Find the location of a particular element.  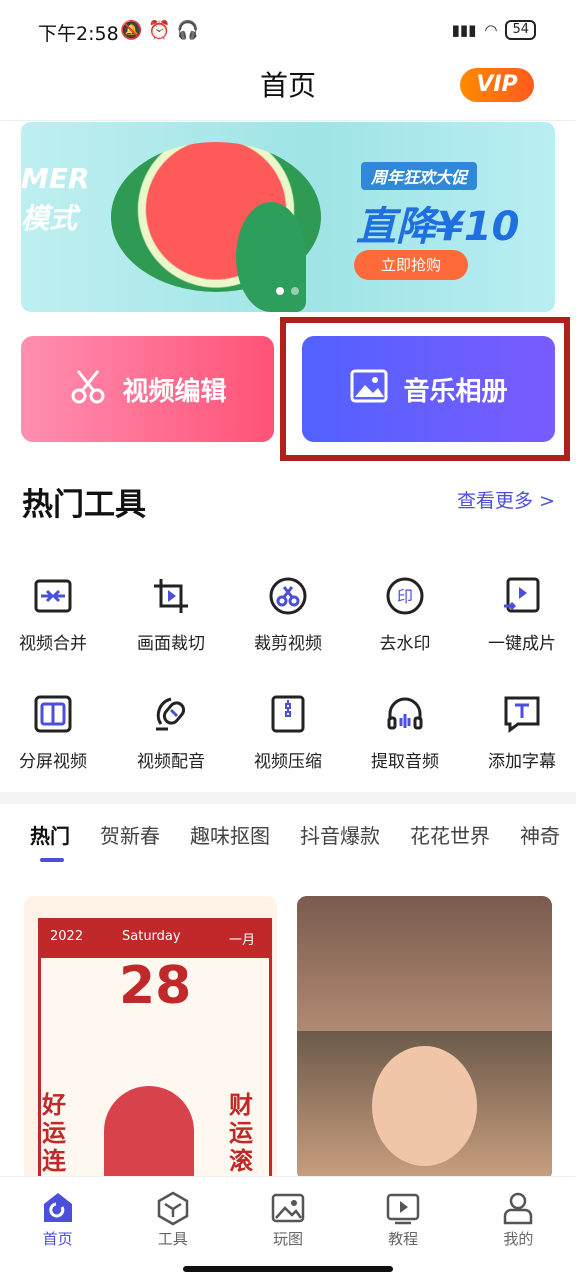

nav-label: 工具 is located at coordinates (172, 1238).